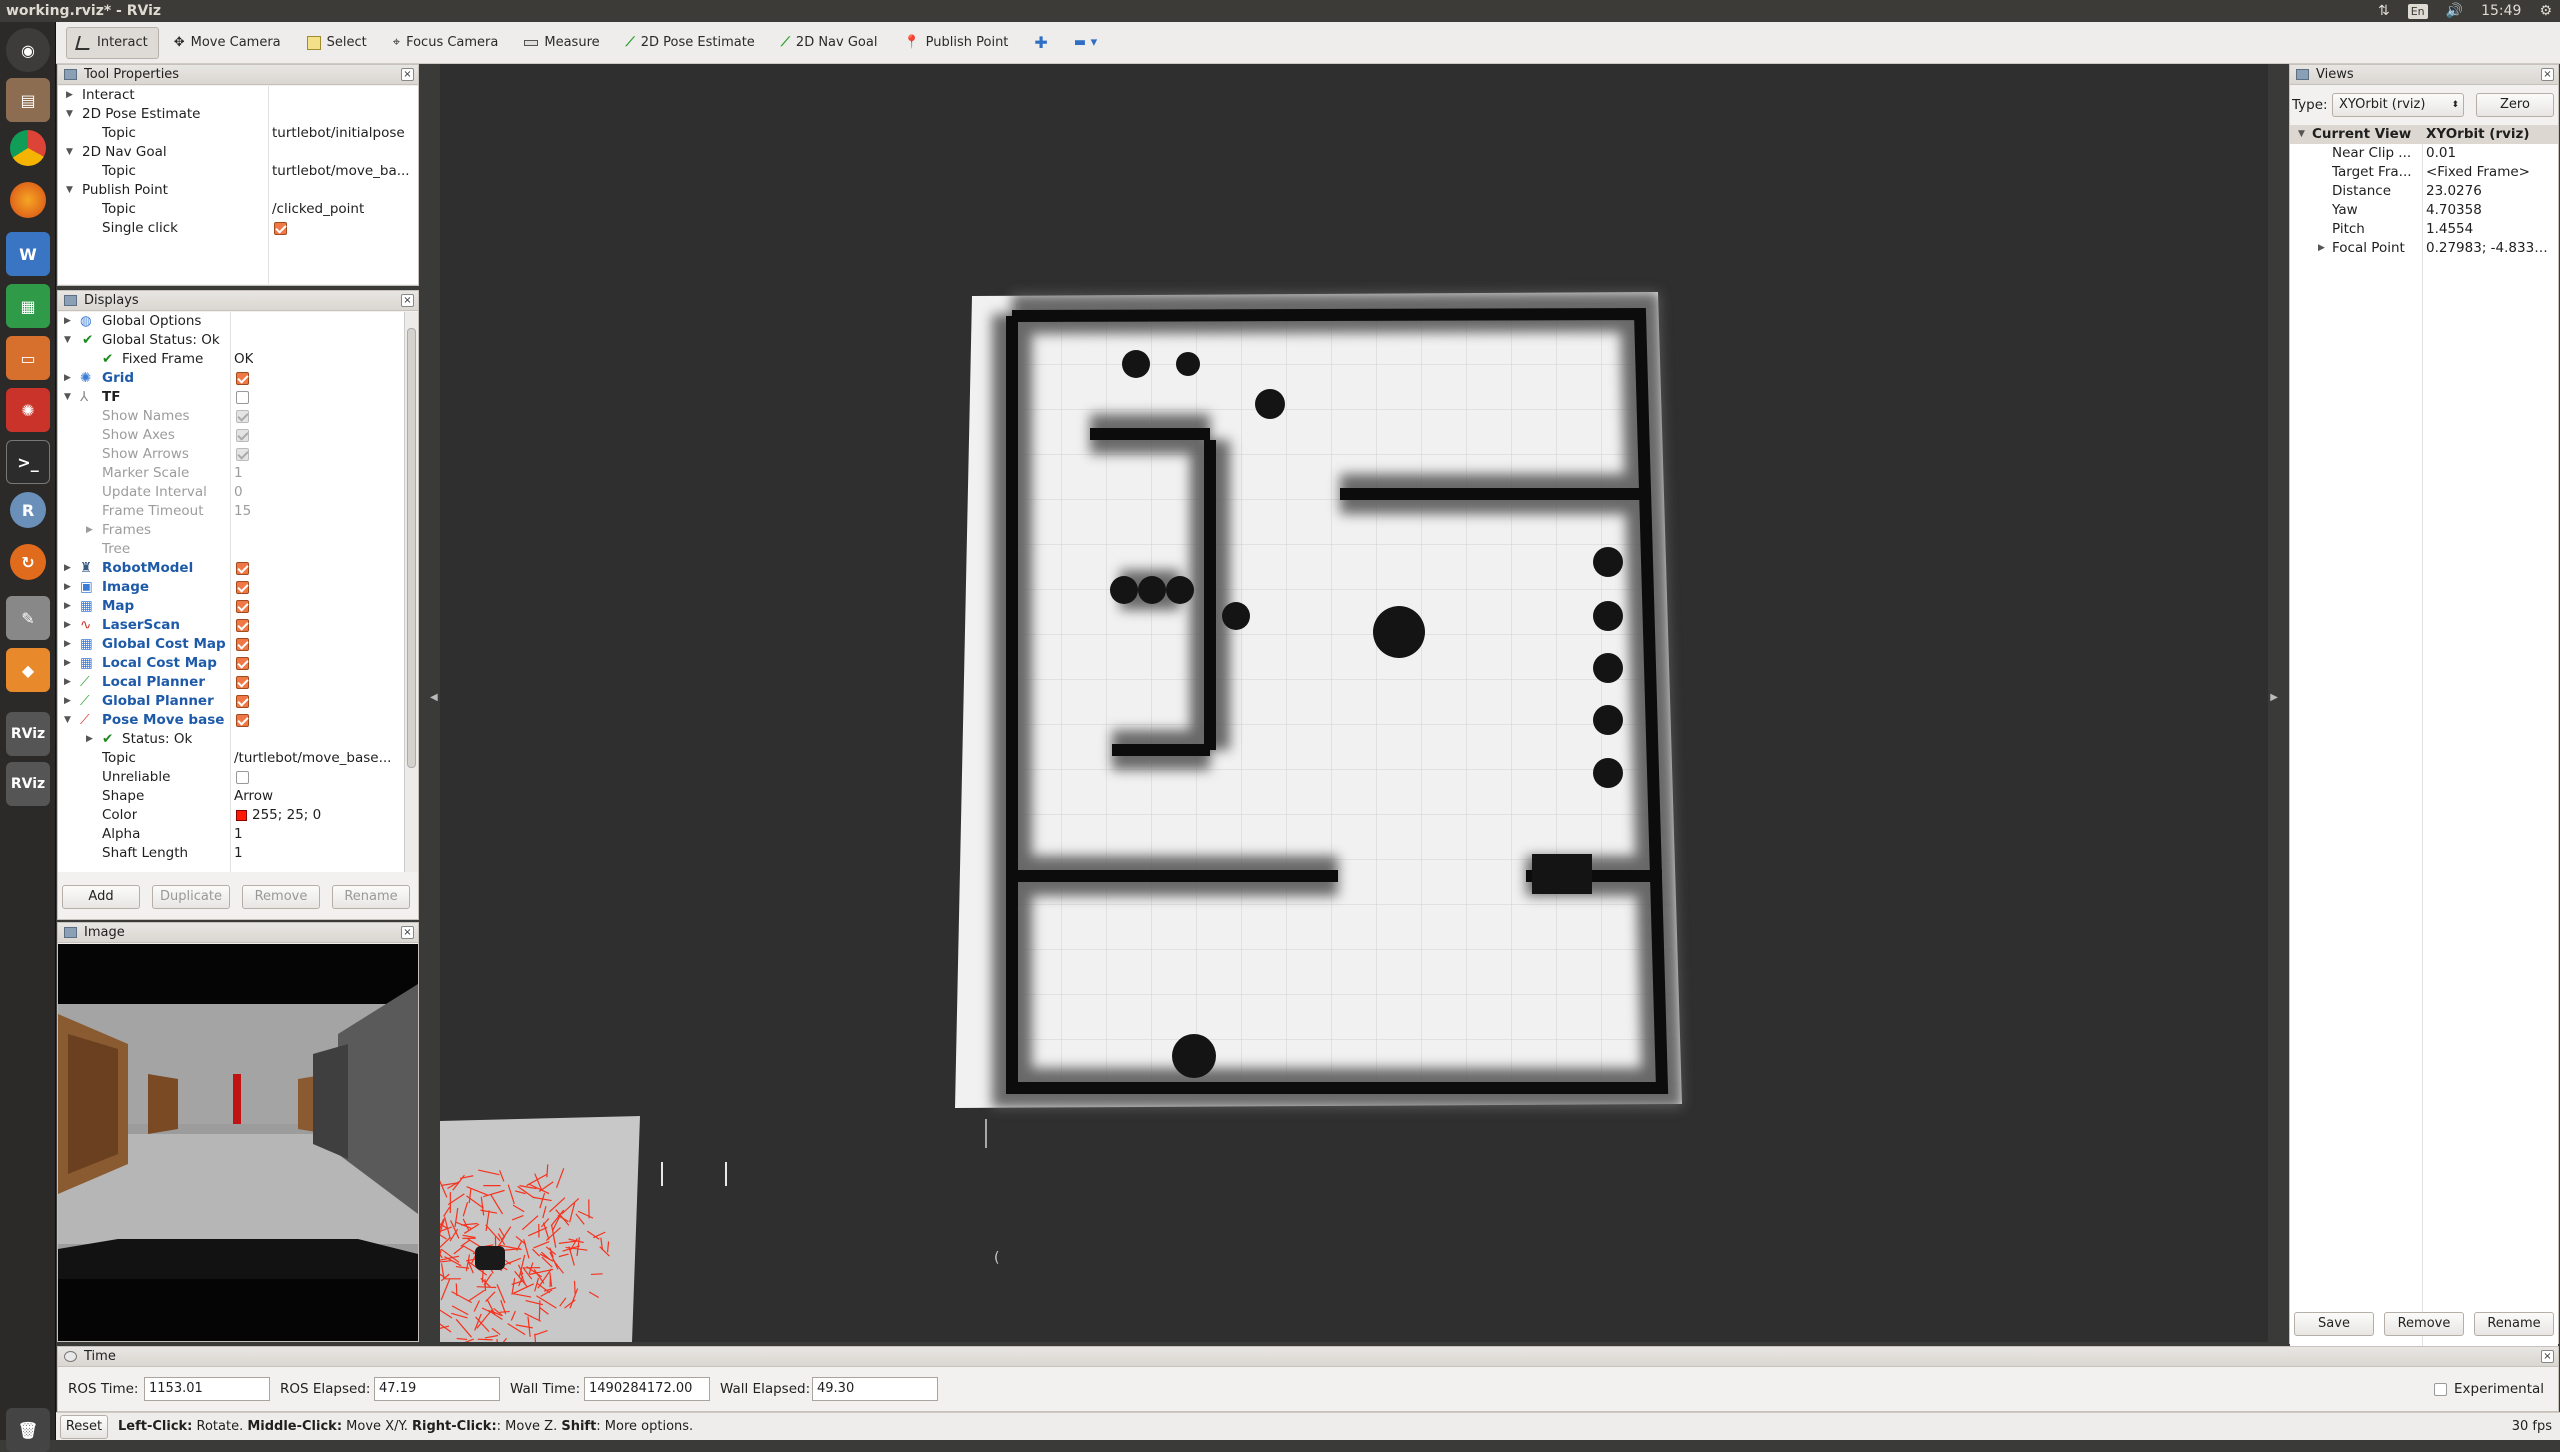 This screenshot has width=2560, height=1452. I want to click on tree-row: Alpha1, so click(231, 834).